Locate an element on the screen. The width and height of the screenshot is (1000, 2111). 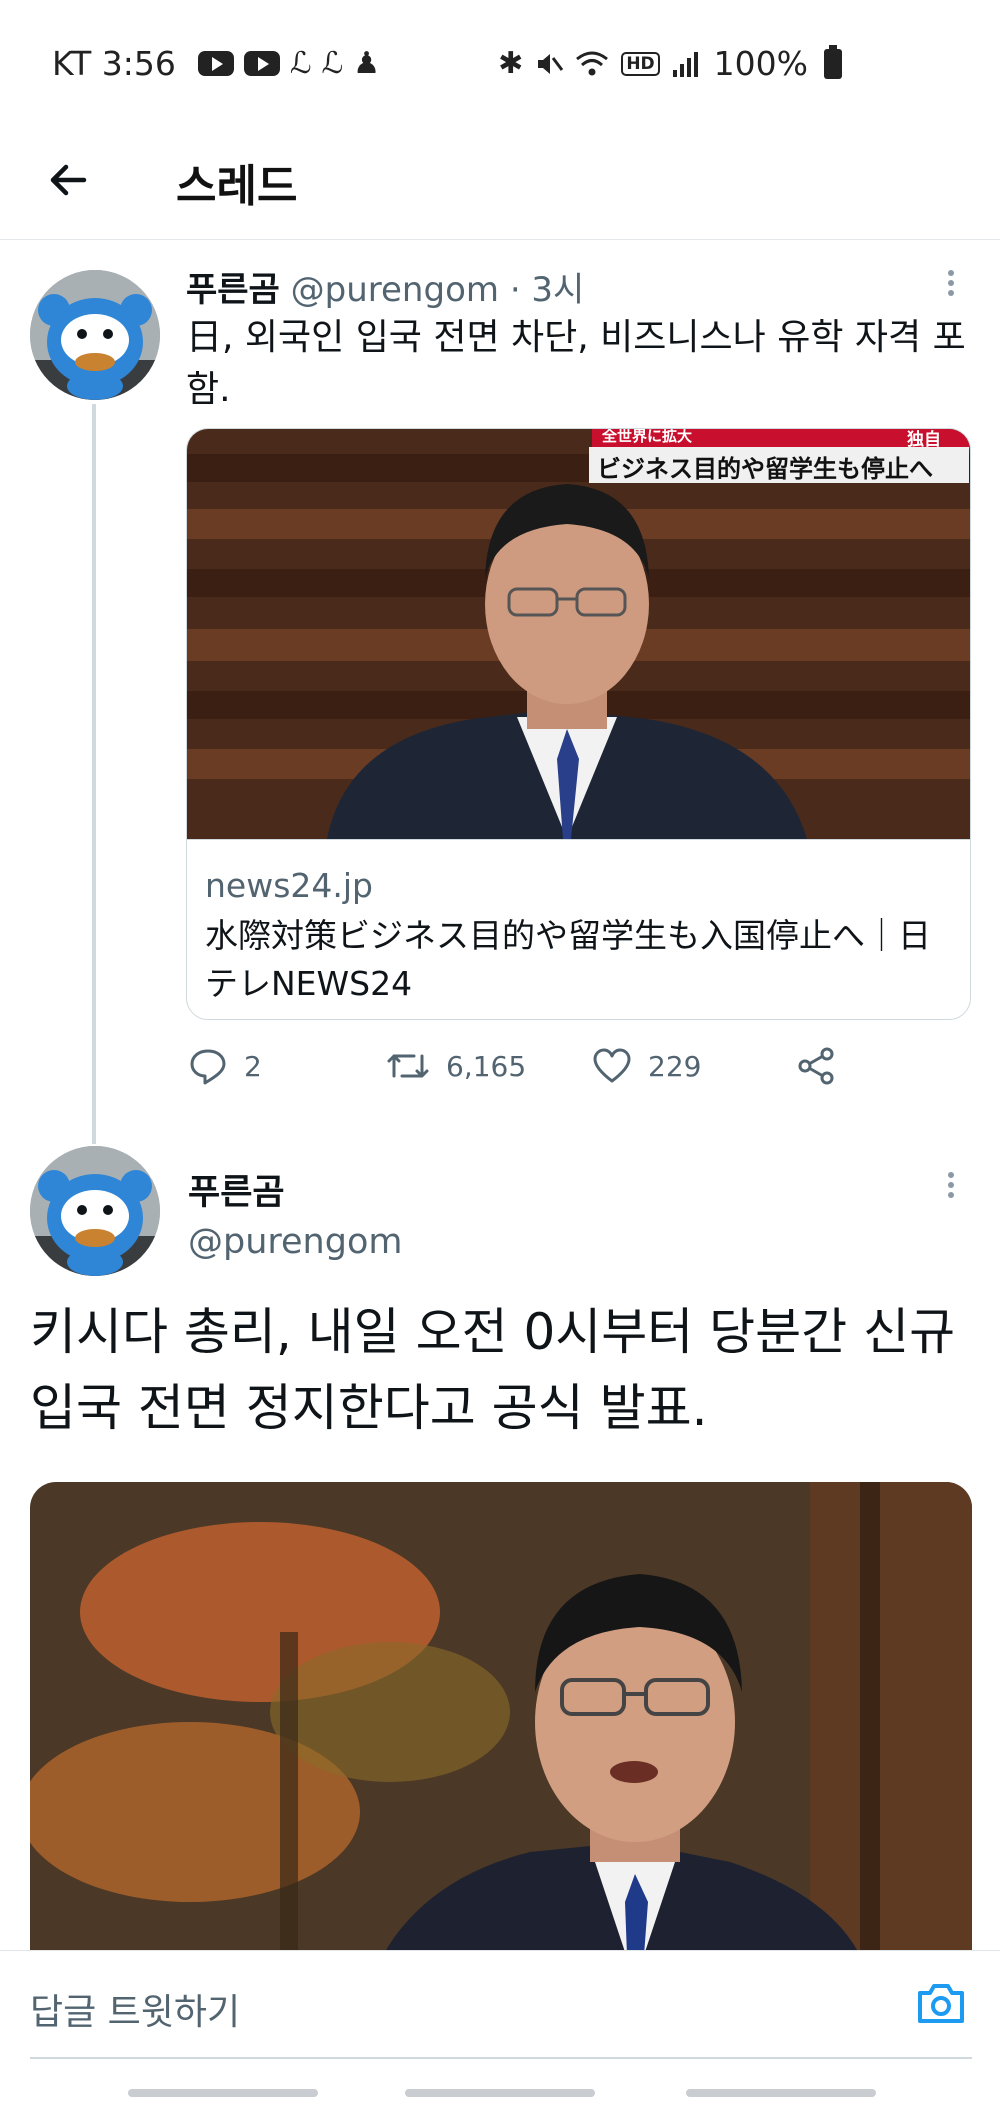
card-body: news24.jp 水際対策ビジネス目的や留学生も入国停止へ｜日テレNEWS24 is located at coordinates (578, 929).